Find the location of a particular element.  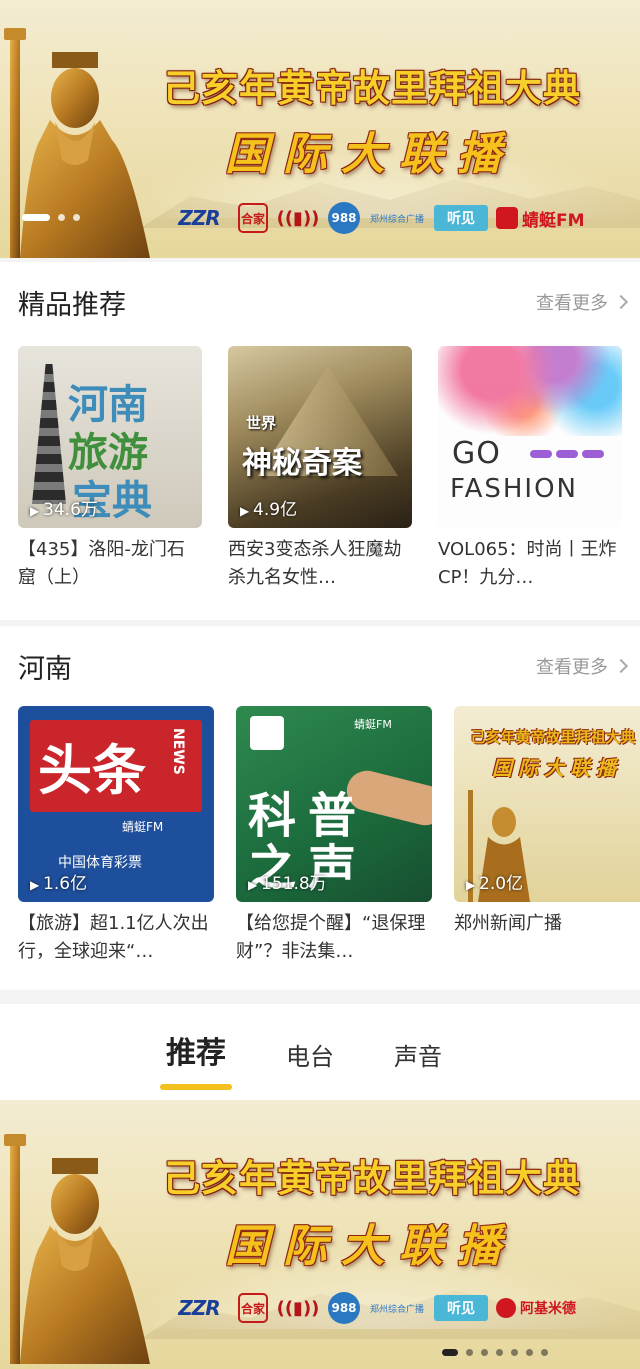

section-header: 精品推荐 查看更多 is located at coordinates (323, 302).